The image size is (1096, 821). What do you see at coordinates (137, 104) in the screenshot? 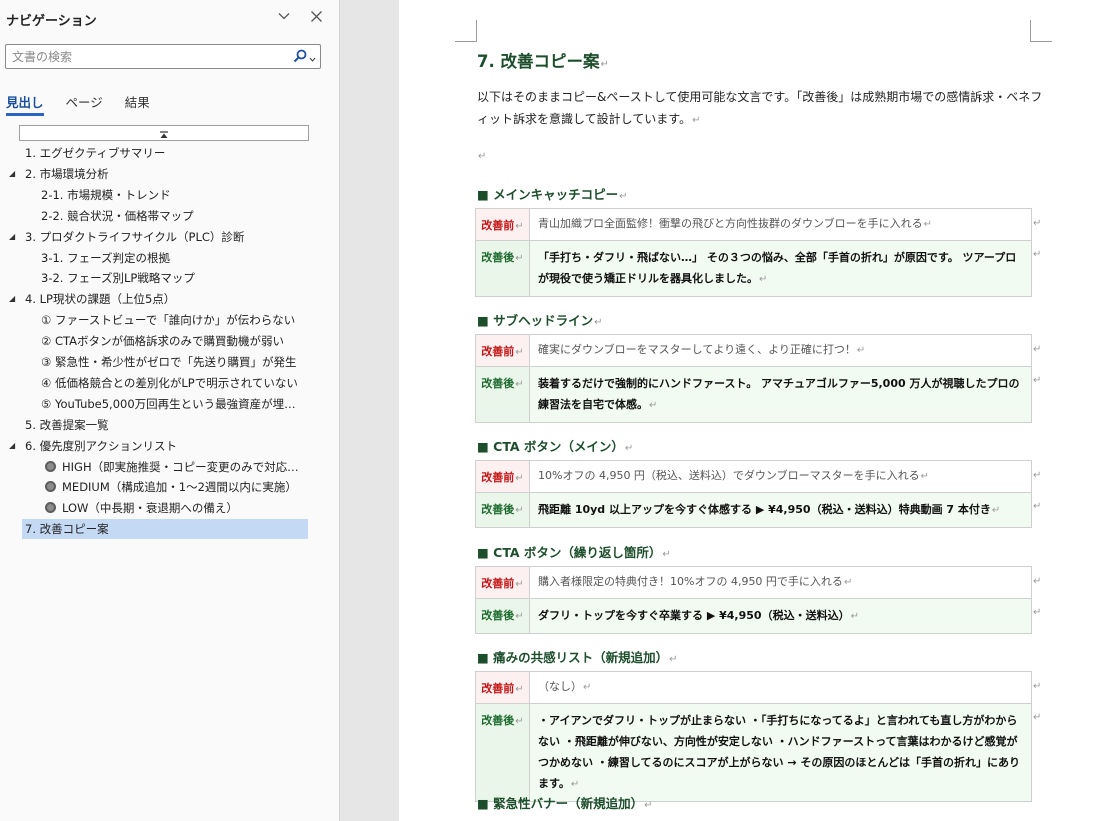
I see `tab-results: 結果` at bounding box center [137, 104].